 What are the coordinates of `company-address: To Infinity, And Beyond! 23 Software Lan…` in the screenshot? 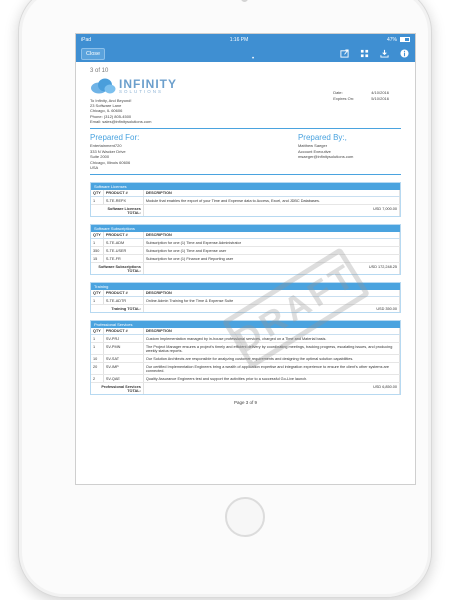 It's located at (133, 111).